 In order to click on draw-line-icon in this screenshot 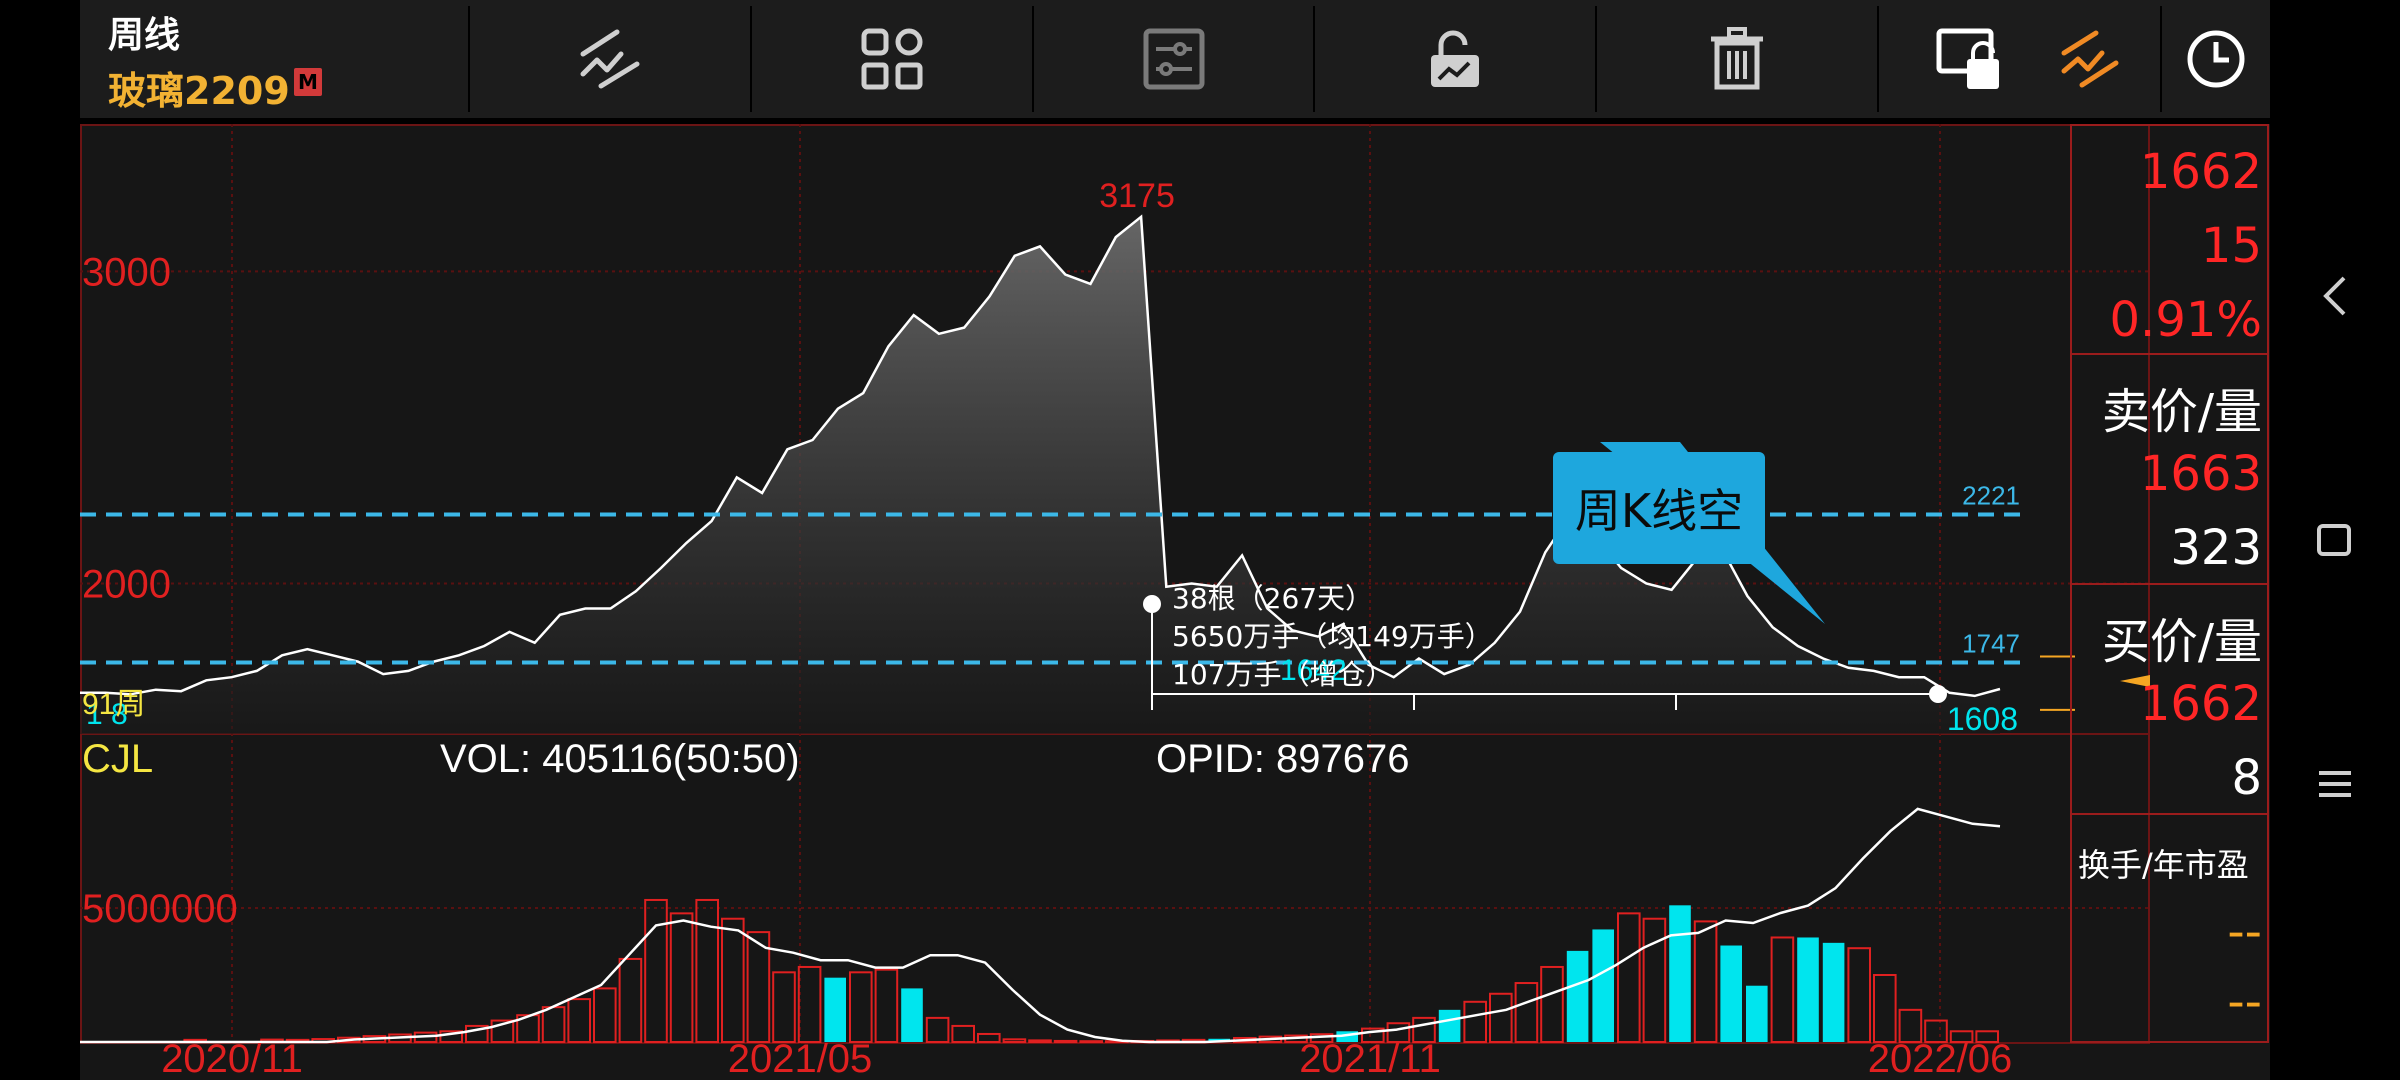, I will do `click(610, 59)`.